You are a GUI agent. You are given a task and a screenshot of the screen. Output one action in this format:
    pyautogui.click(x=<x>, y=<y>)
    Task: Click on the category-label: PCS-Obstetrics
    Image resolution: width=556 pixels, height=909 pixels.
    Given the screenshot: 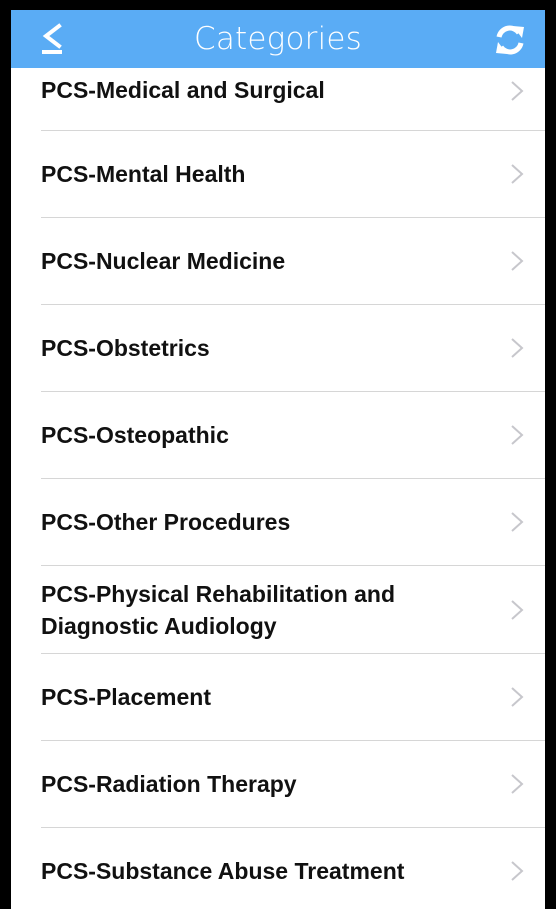 What is the action you would take?
    pyautogui.click(x=125, y=348)
    